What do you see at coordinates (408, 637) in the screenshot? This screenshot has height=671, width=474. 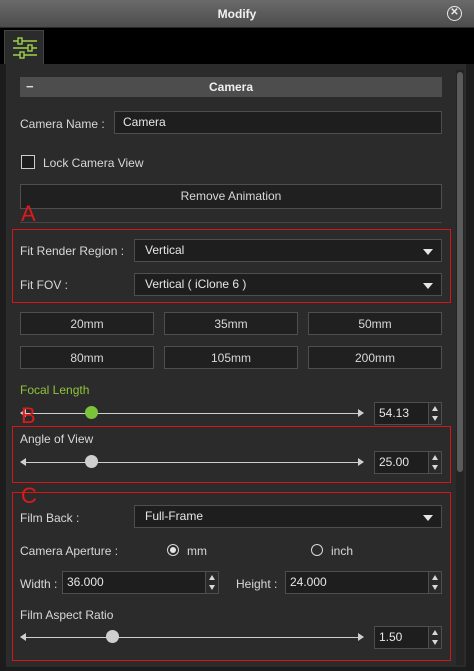 I see `film-aspect-ratio-spinbox: 1.50` at bounding box center [408, 637].